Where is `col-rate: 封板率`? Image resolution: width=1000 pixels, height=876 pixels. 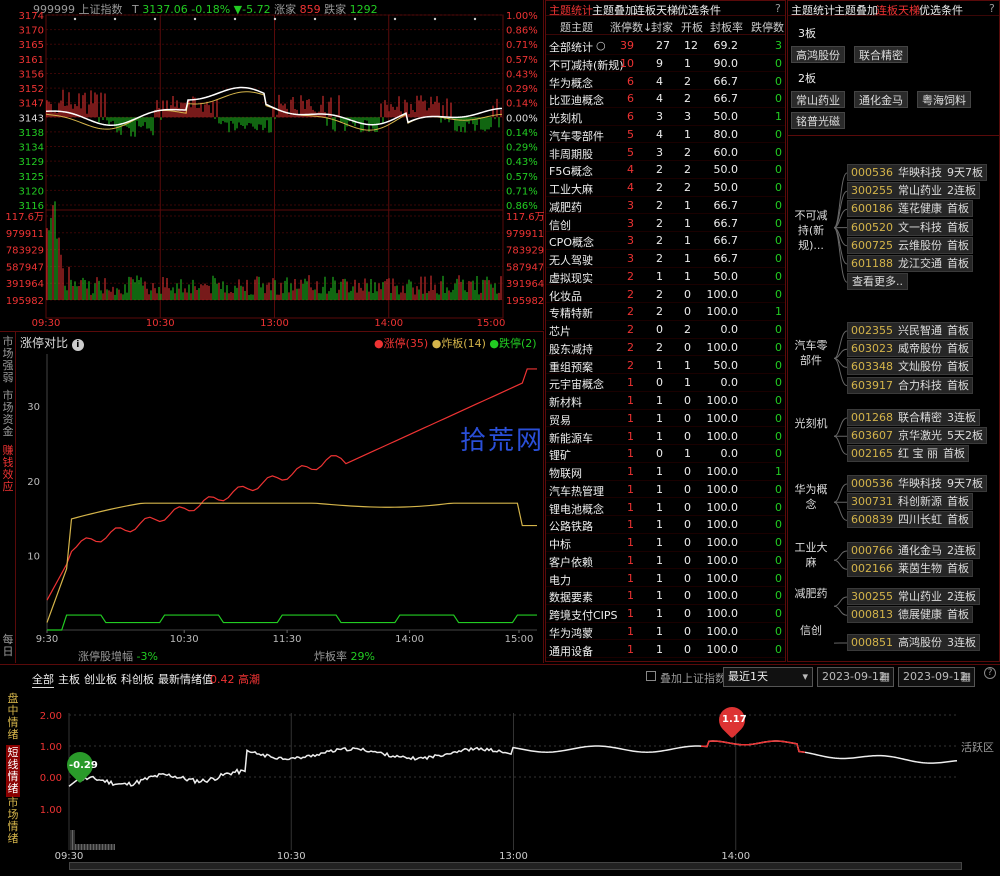
col-rate: 封板率 is located at coordinates (726, 27).